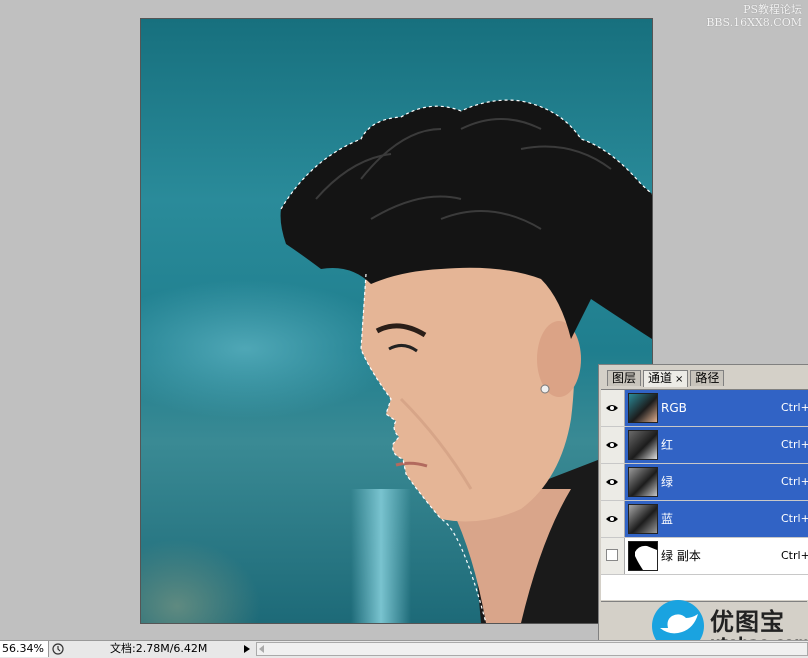 Image resolution: width=808 pixels, height=658 pixels. What do you see at coordinates (704, 556) in the screenshot?
I see `channel-row-green-copy: 绿 副本 Ctrl+4` at bounding box center [704, 556].